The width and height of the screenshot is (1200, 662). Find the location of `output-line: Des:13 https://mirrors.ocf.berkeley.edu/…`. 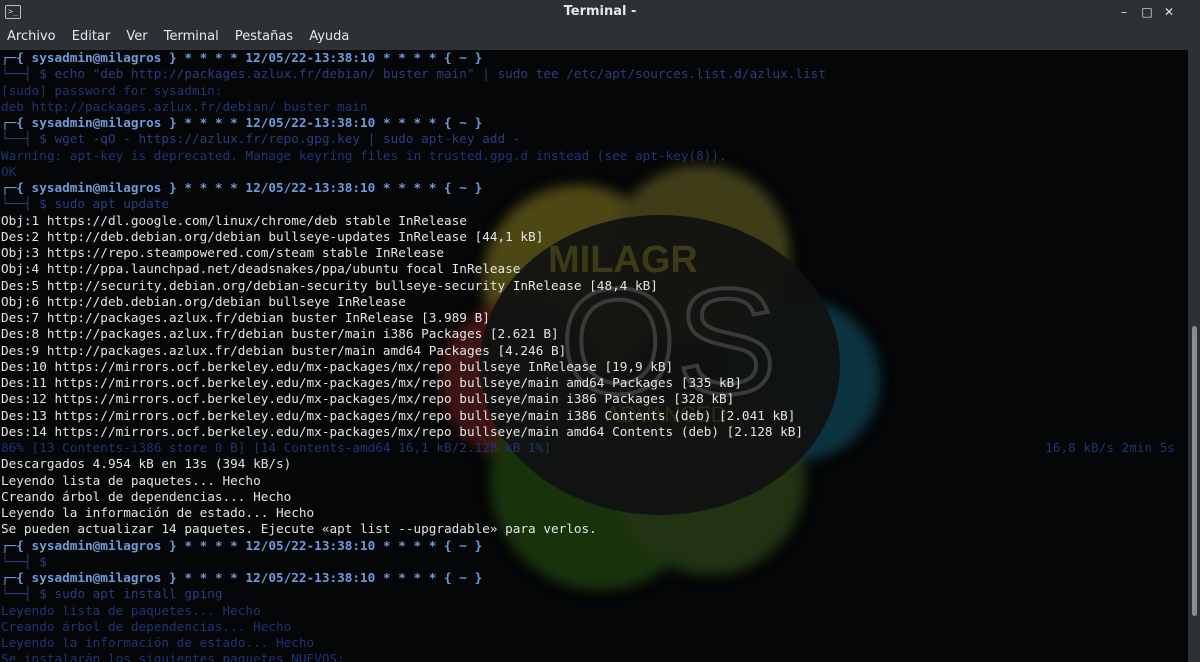

output-line: Des:13 https://mirrors.ocf.berkeley.edu/… is located at coordinates (594, 416).